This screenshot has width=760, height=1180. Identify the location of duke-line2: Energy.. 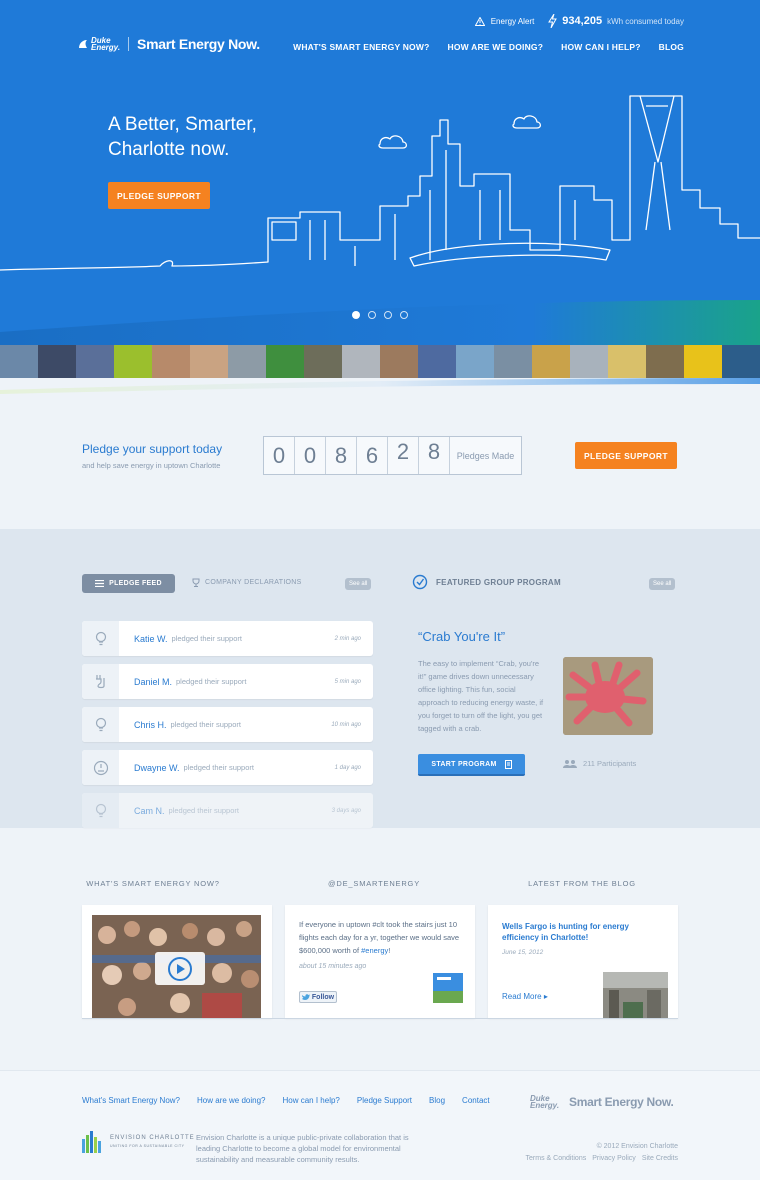
(106, 47).